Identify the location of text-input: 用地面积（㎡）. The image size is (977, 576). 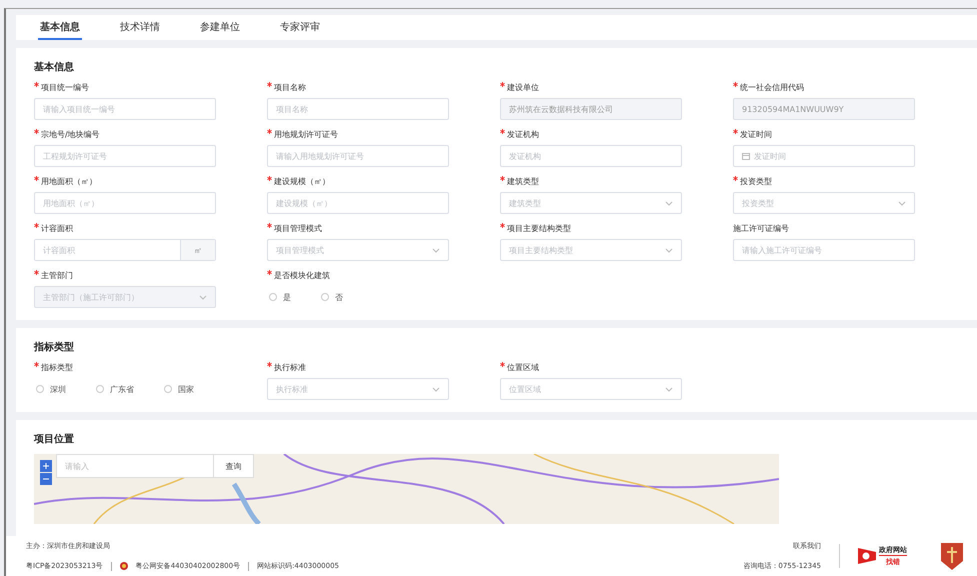
(125, 203).